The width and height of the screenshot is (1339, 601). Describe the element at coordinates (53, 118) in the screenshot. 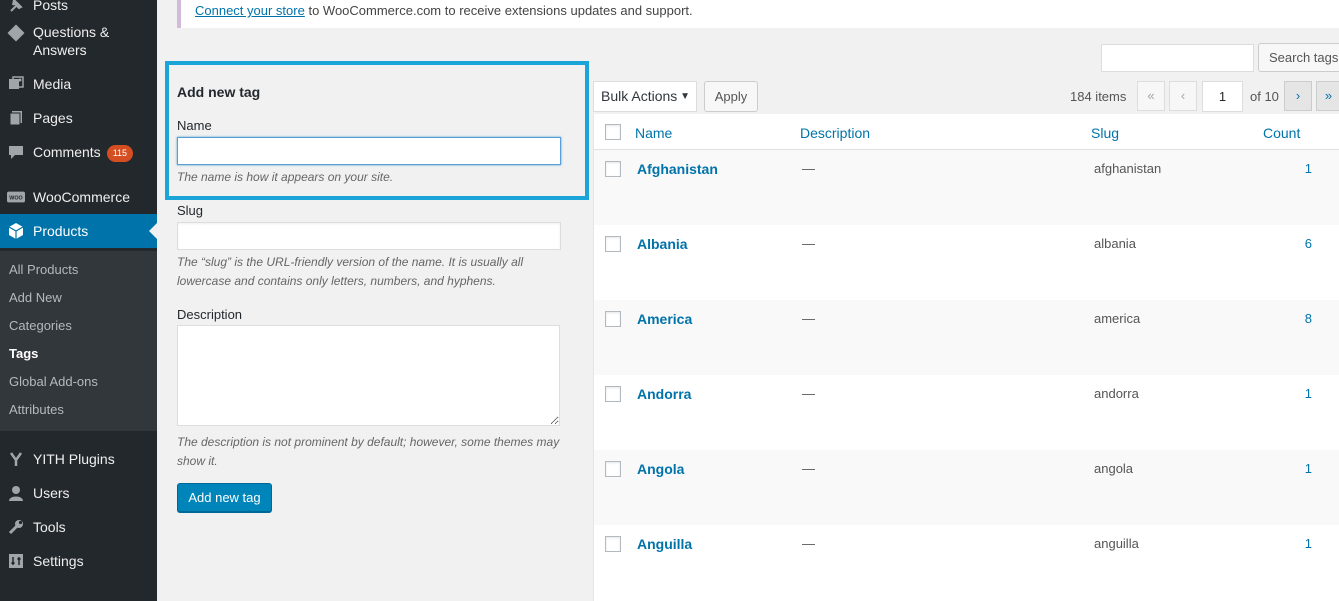

I see `sidebar-item-label: Pages` at that location.